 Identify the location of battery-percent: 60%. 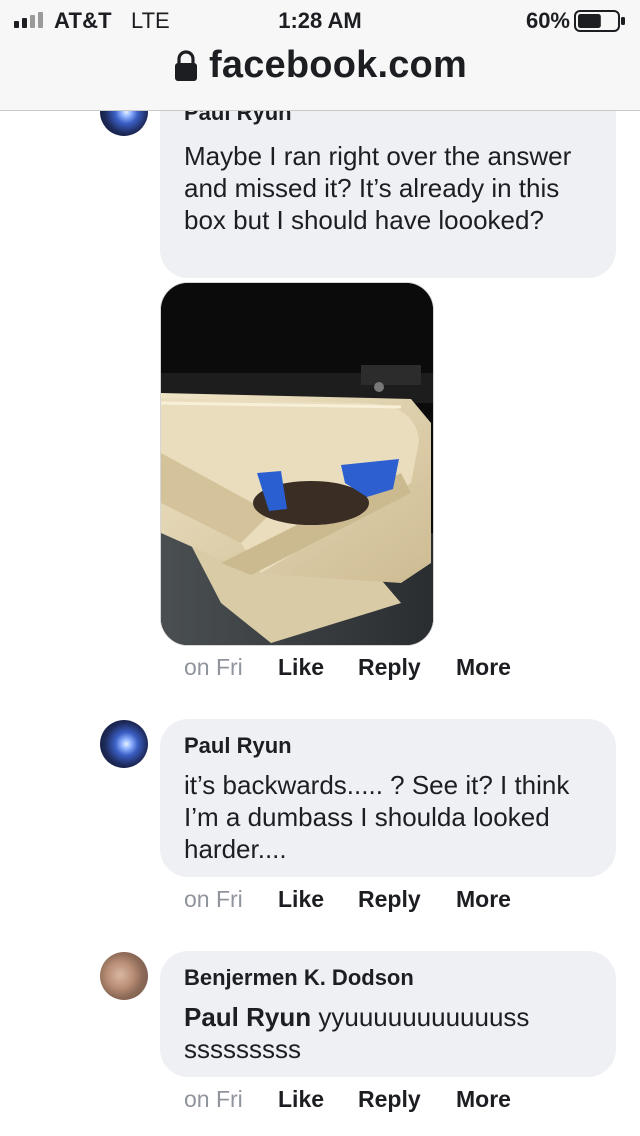
(547, 20).